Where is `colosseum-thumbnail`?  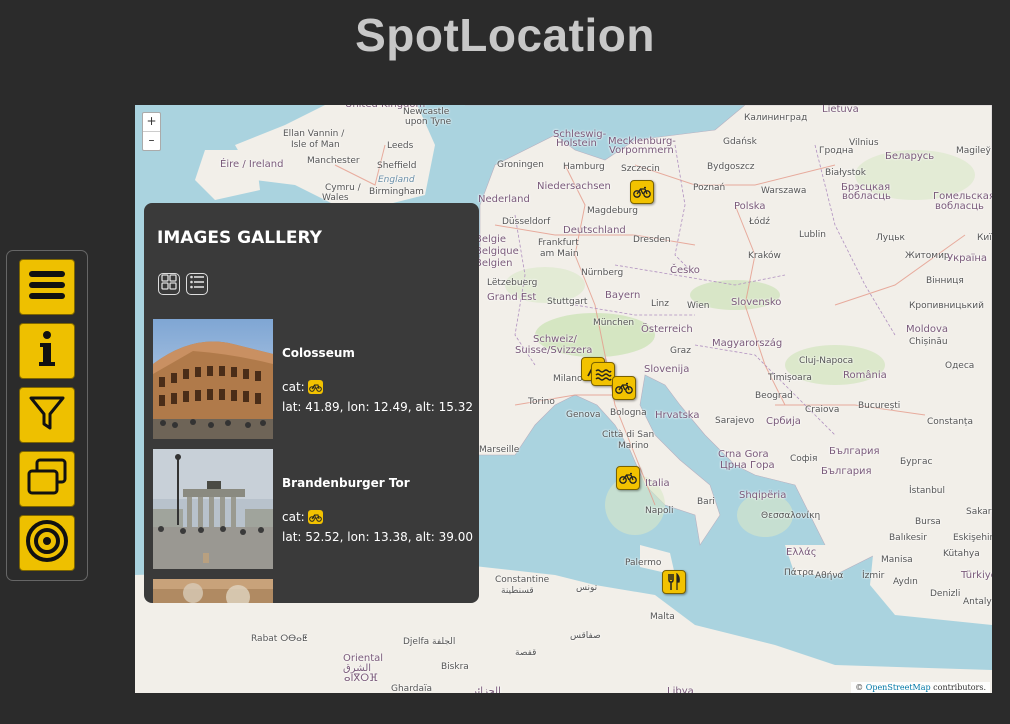 colosseum-thumbnail is located at coordinates (213, 379).